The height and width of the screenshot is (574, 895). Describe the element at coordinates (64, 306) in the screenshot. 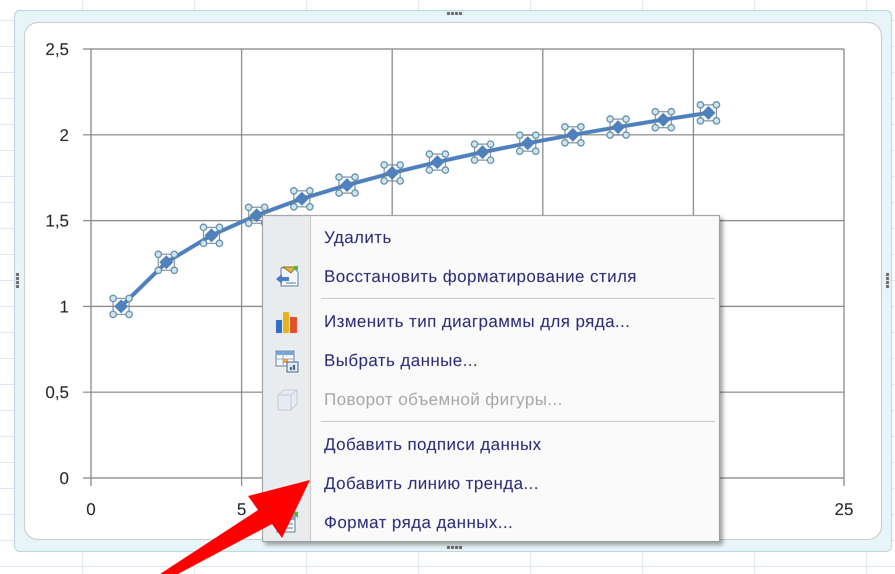

I see `axis-label: 1` at that location.